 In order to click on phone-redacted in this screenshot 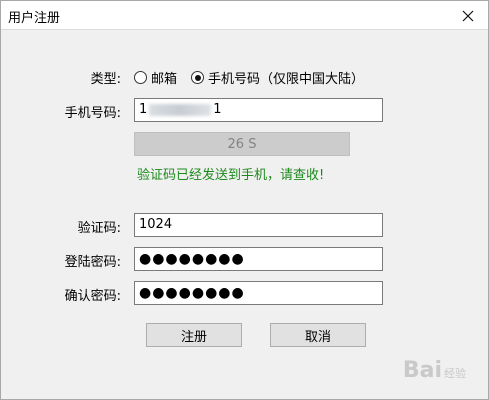, I will do `click(180, 109)`.